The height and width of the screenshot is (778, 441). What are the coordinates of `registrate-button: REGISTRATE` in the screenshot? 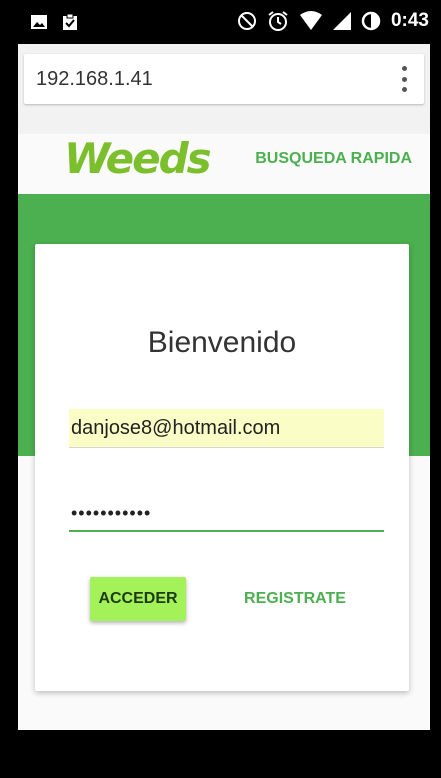 It's located at (295, 599).